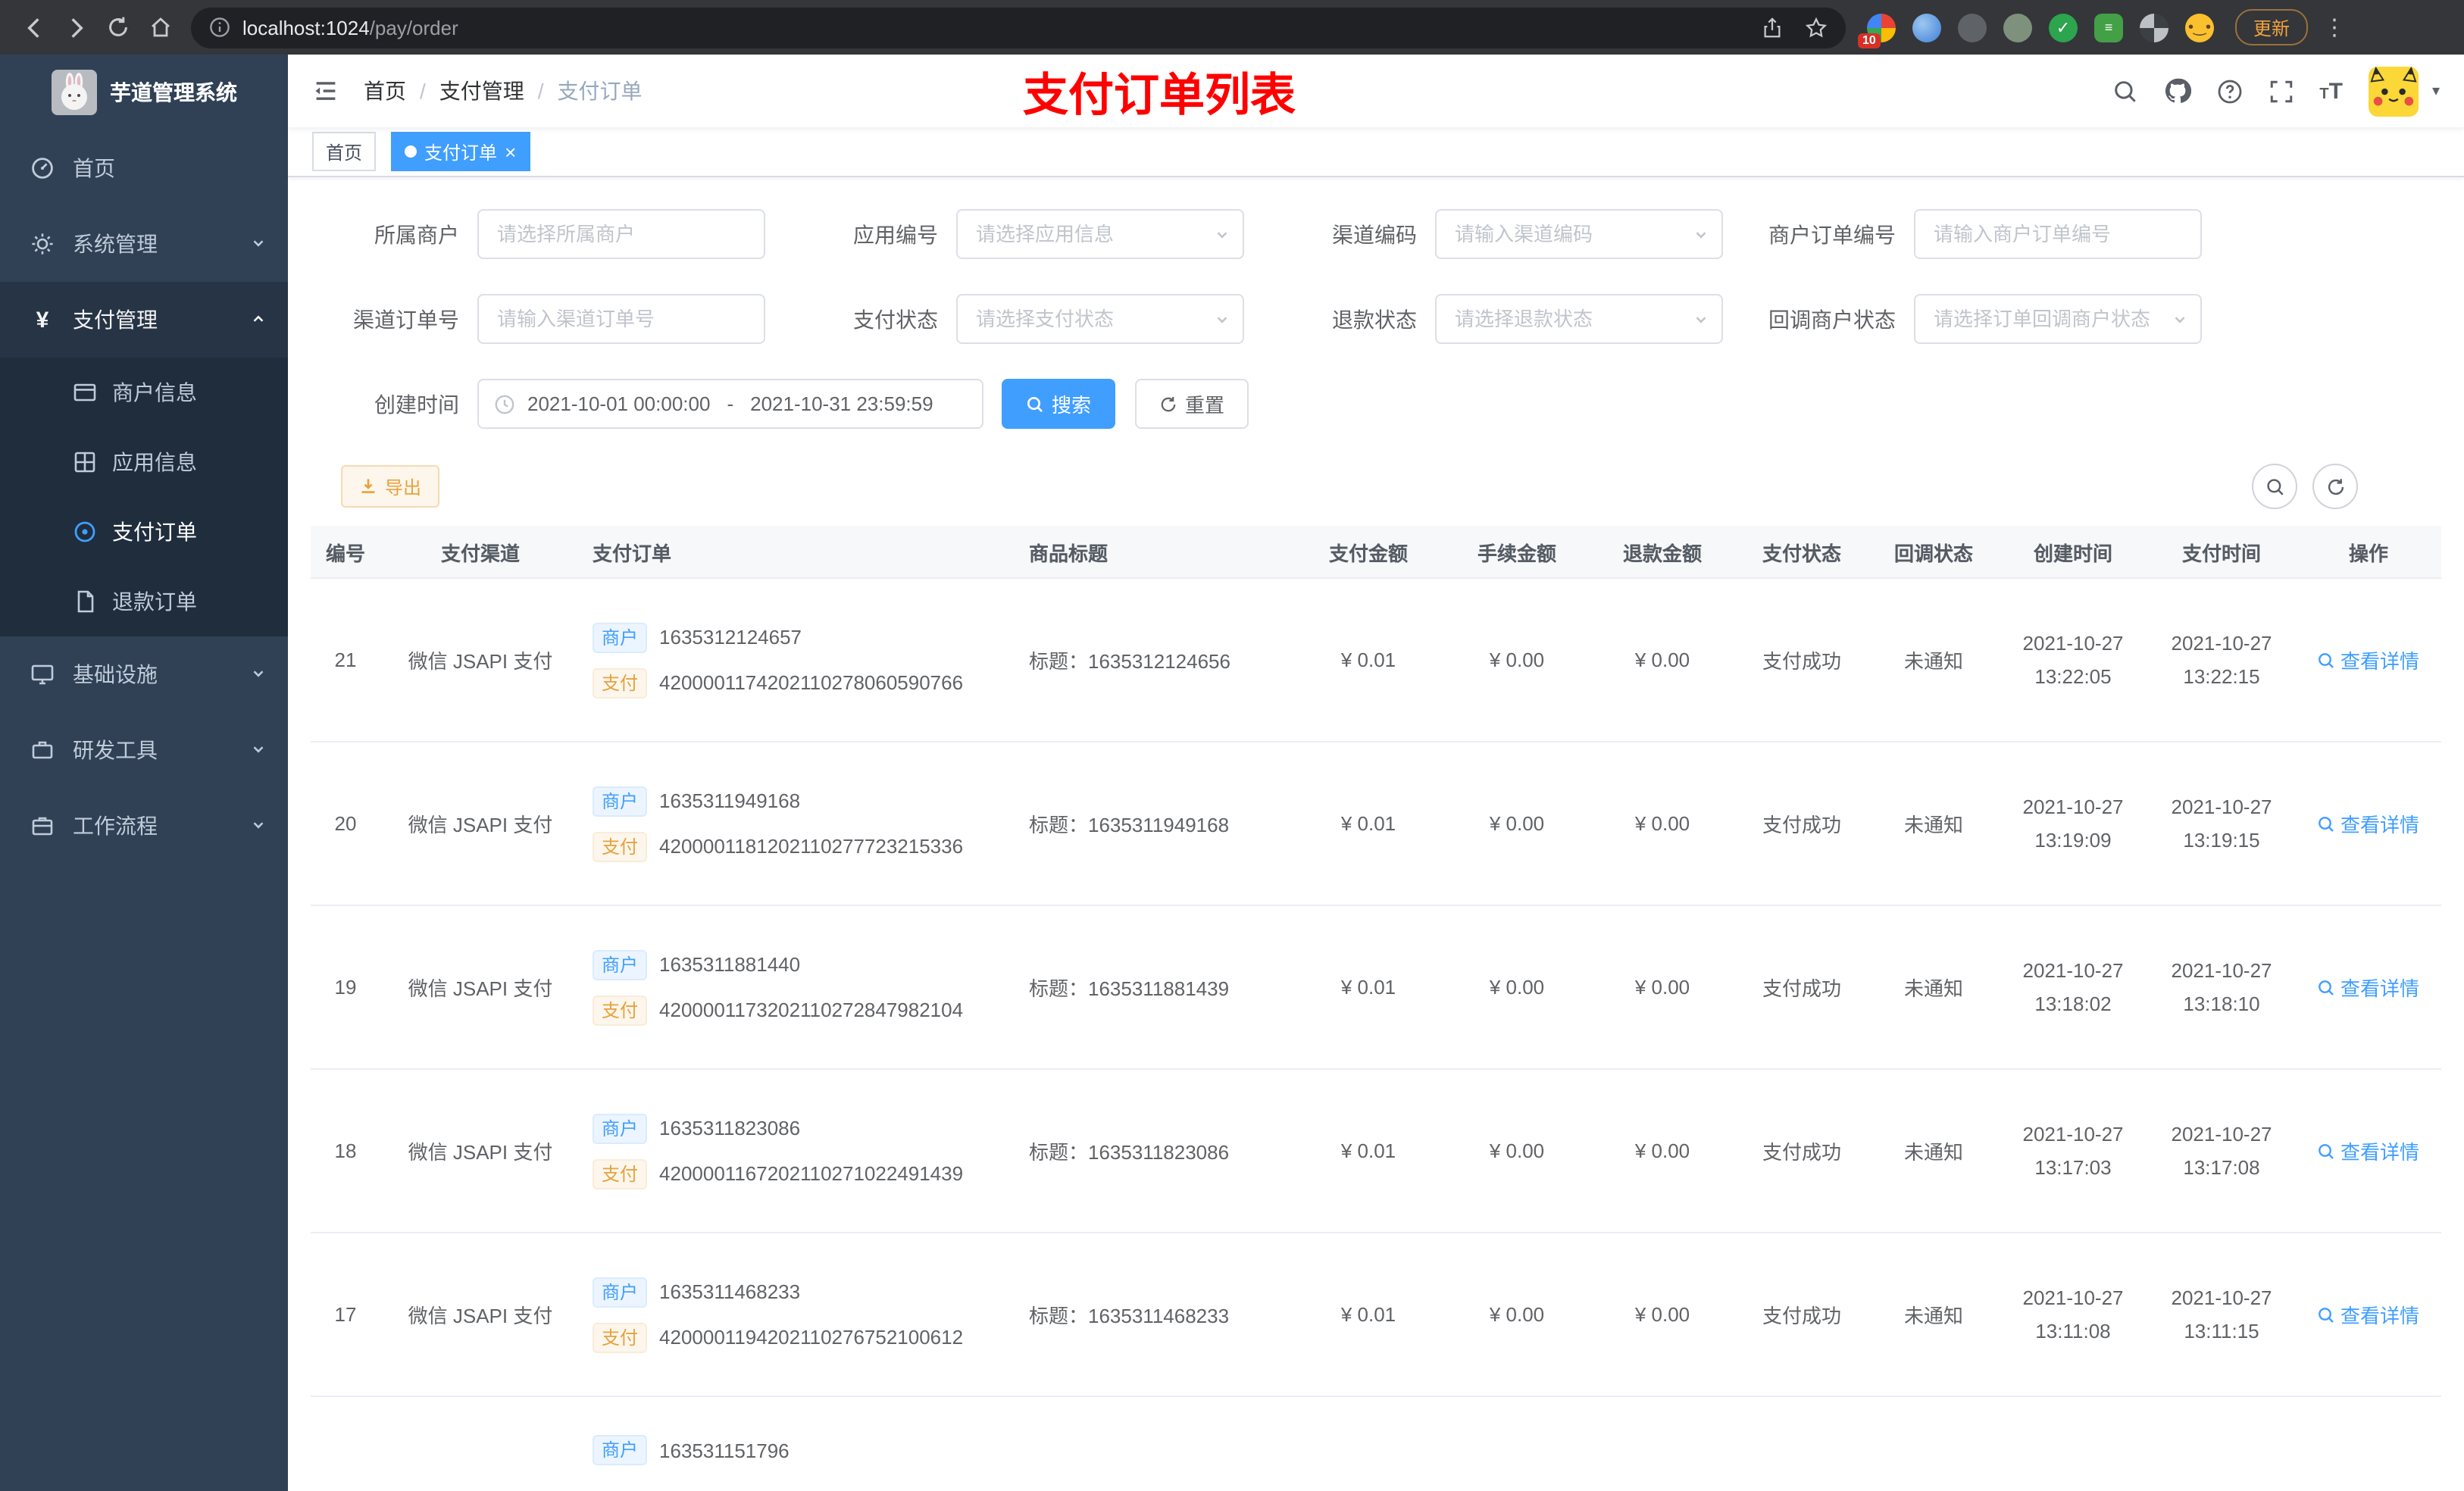 Image resolution: width=2464 pixels, height=1491 pixels. I want to click on github-button, so click(2177, 91).